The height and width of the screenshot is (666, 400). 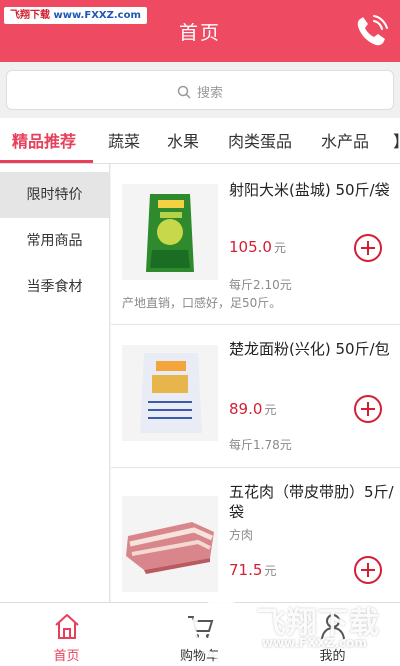 I want to click on search-input: 搜索, so click(x=200, y=90).